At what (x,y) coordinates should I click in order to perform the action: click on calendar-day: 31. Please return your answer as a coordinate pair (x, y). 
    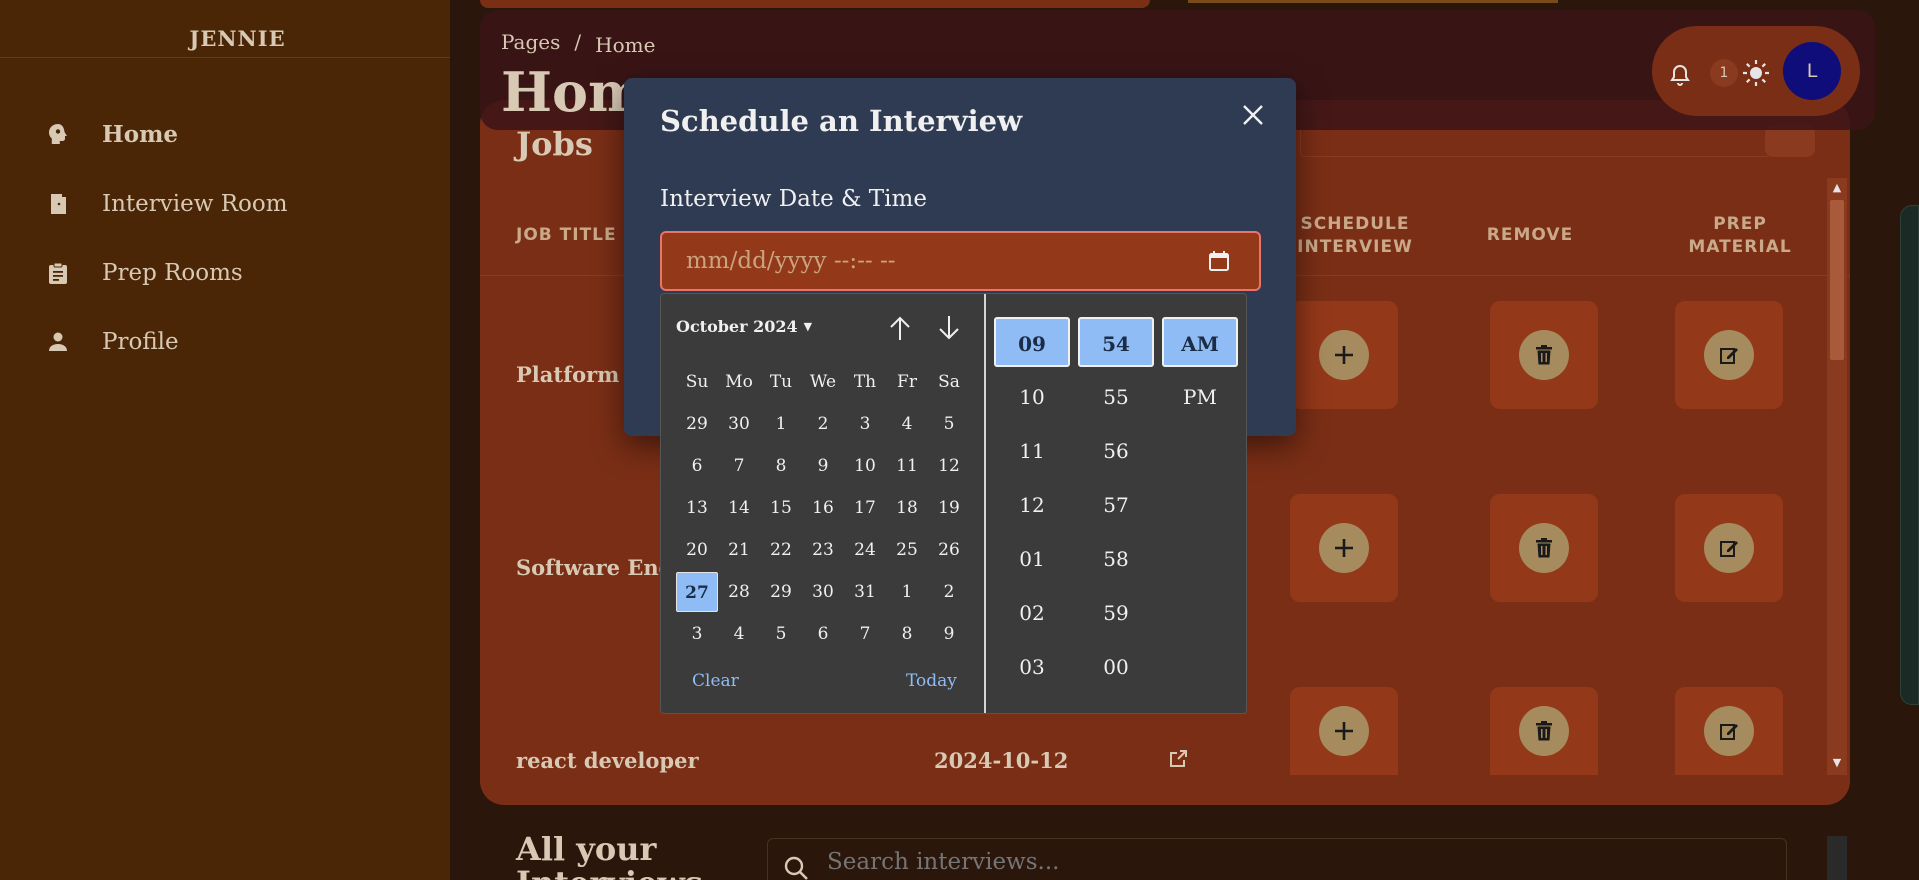
    Looking at the image, I should click on (865, 592).